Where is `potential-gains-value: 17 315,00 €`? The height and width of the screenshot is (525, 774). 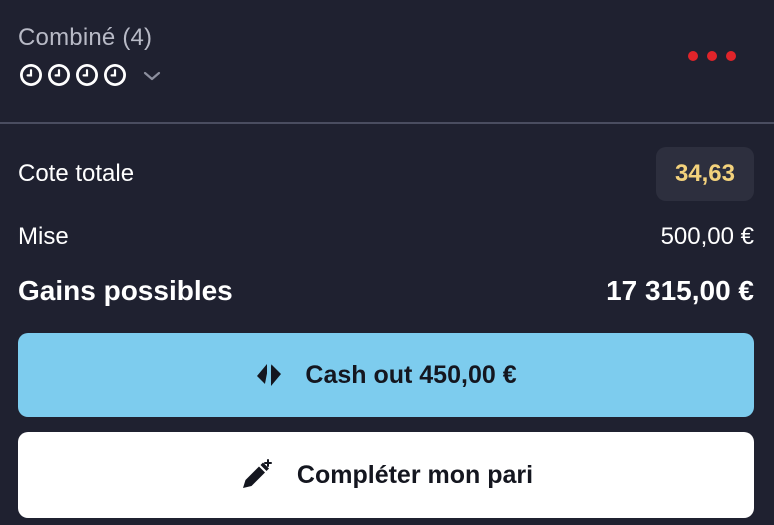 potential-gains-value: 17 315,00 € is located at coordinates (680, 290).